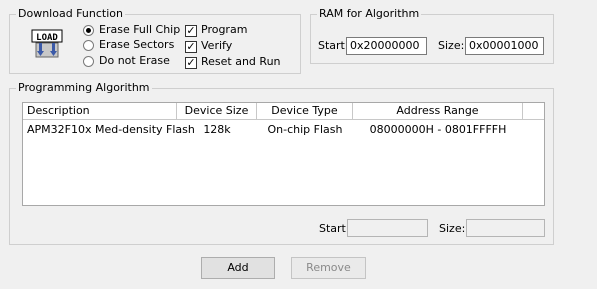 The image size is (597, 289). What do you see at coordinates (438, 129) in the screenshot?
I see `row-address-range: 08000000H - 0801FFFFH` at bounding box center [438, 129].